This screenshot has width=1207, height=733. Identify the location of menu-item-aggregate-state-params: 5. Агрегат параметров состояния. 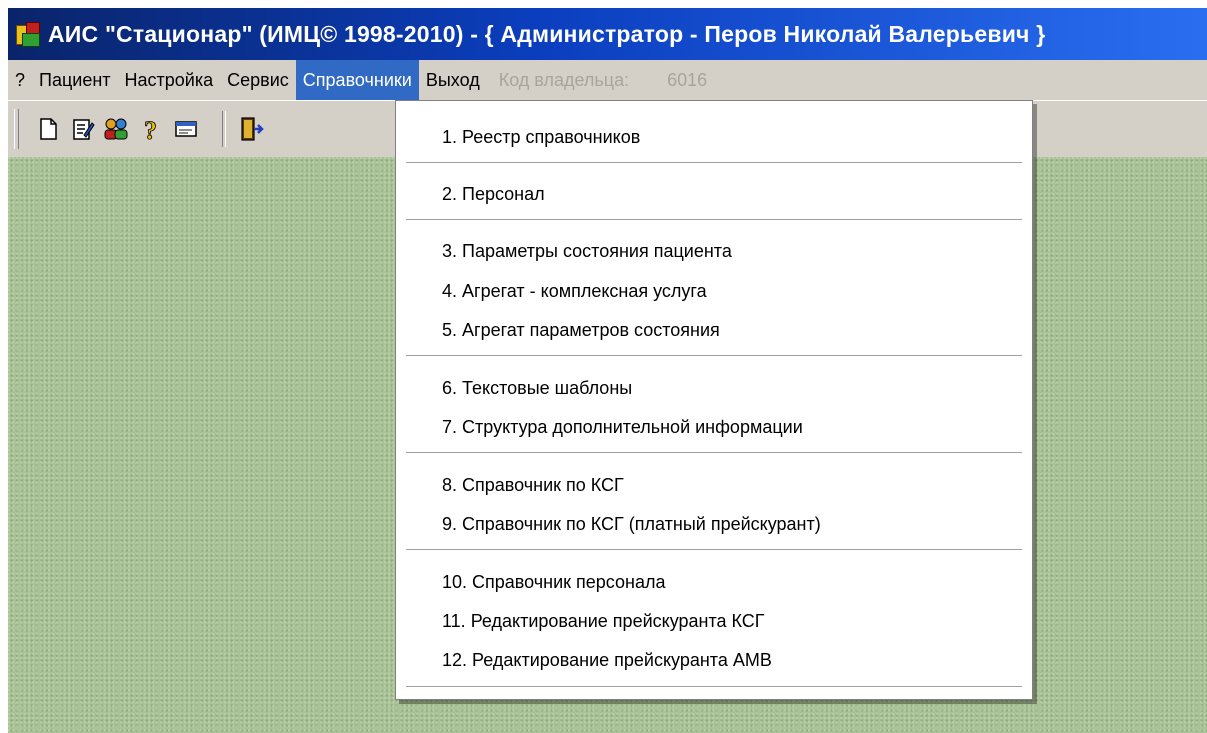
(581, 330).